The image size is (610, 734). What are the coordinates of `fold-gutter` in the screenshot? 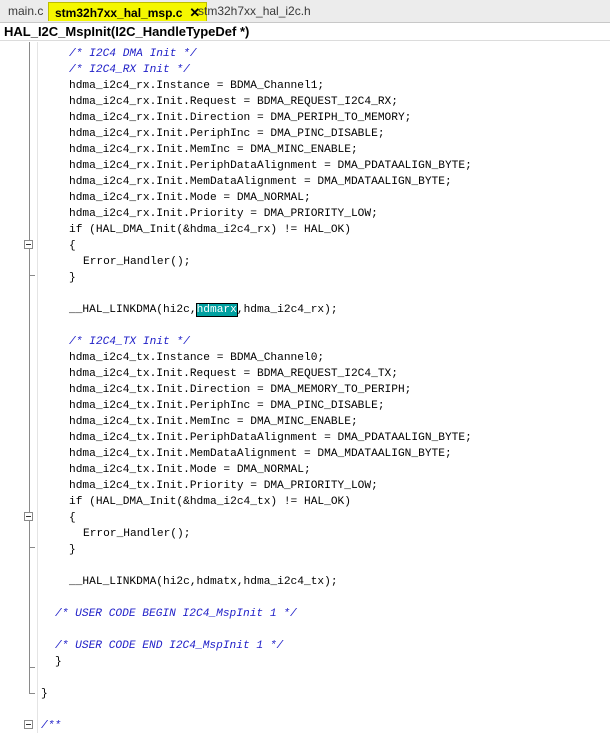 It's located at (18, 387).